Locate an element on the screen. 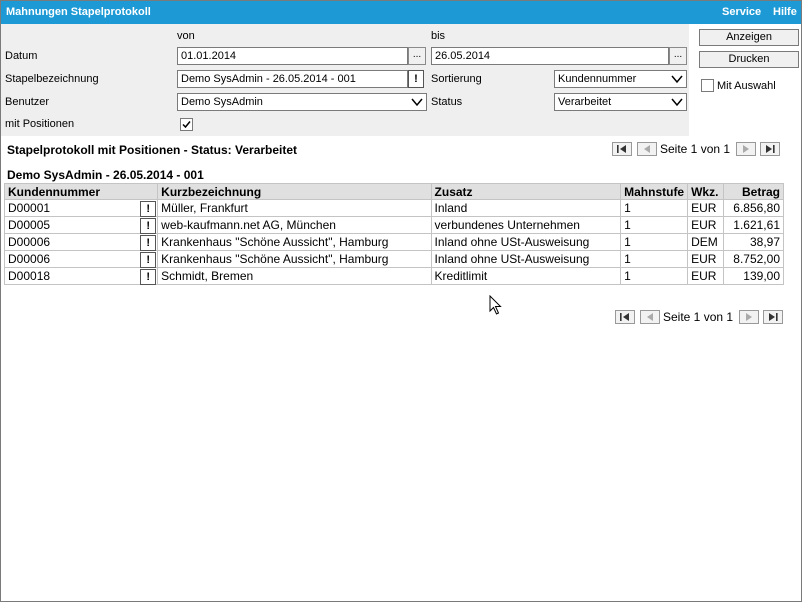  cell-betrag: 6.856,80 is located at coordinates (753, 208).